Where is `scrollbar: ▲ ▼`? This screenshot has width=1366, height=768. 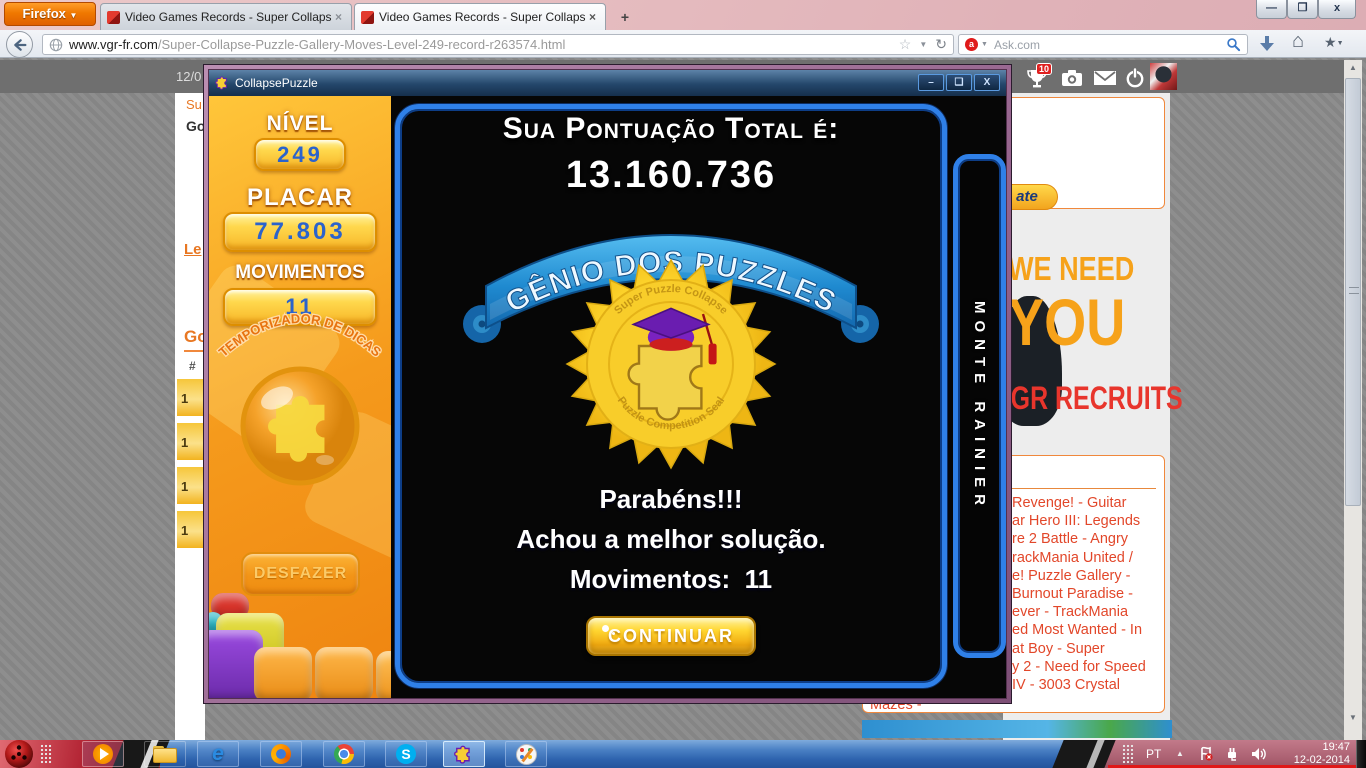
scrollbar: ▲ ▼ is located at coordinates (1353, 400).